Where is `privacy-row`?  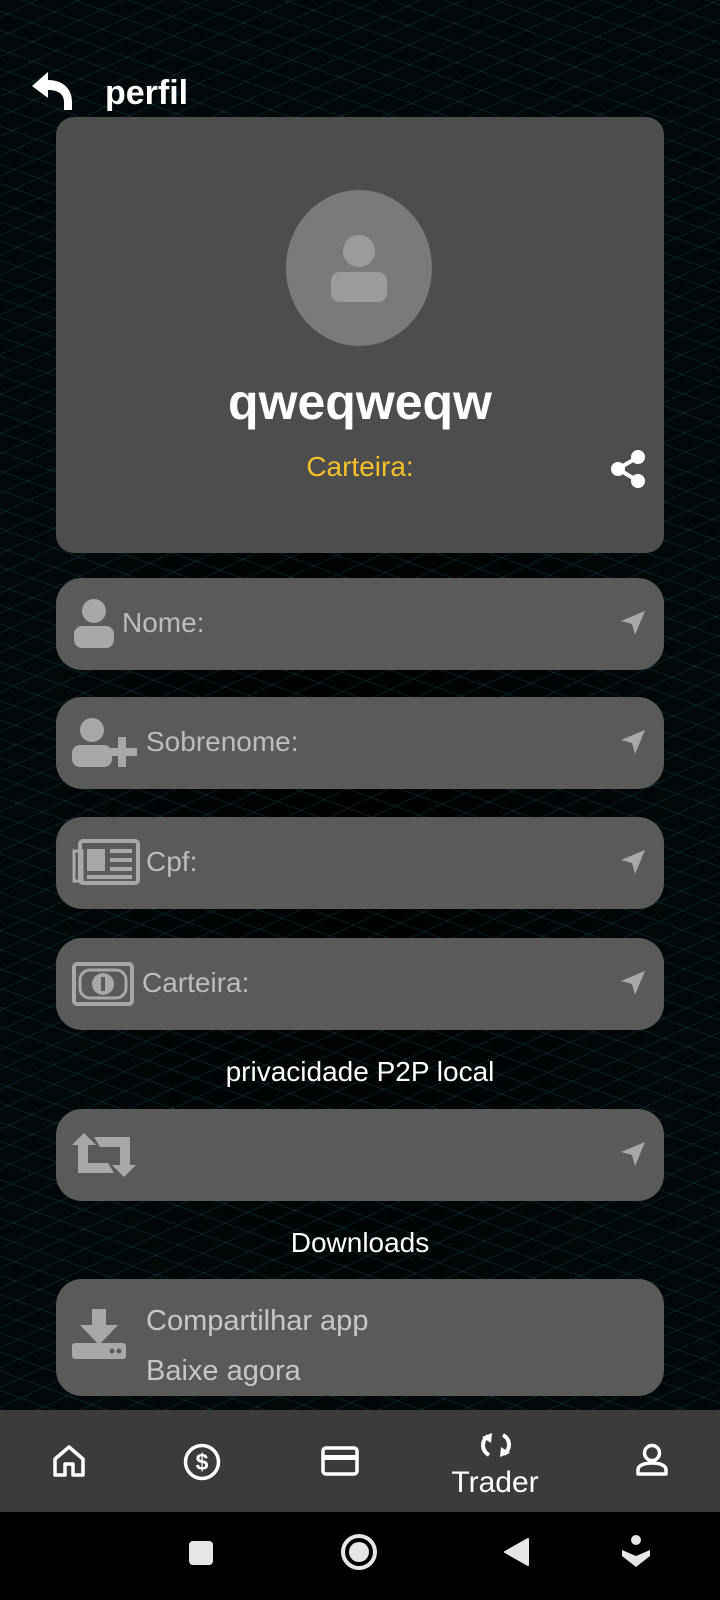
privacy-row is located at coordinates (360, 1155).